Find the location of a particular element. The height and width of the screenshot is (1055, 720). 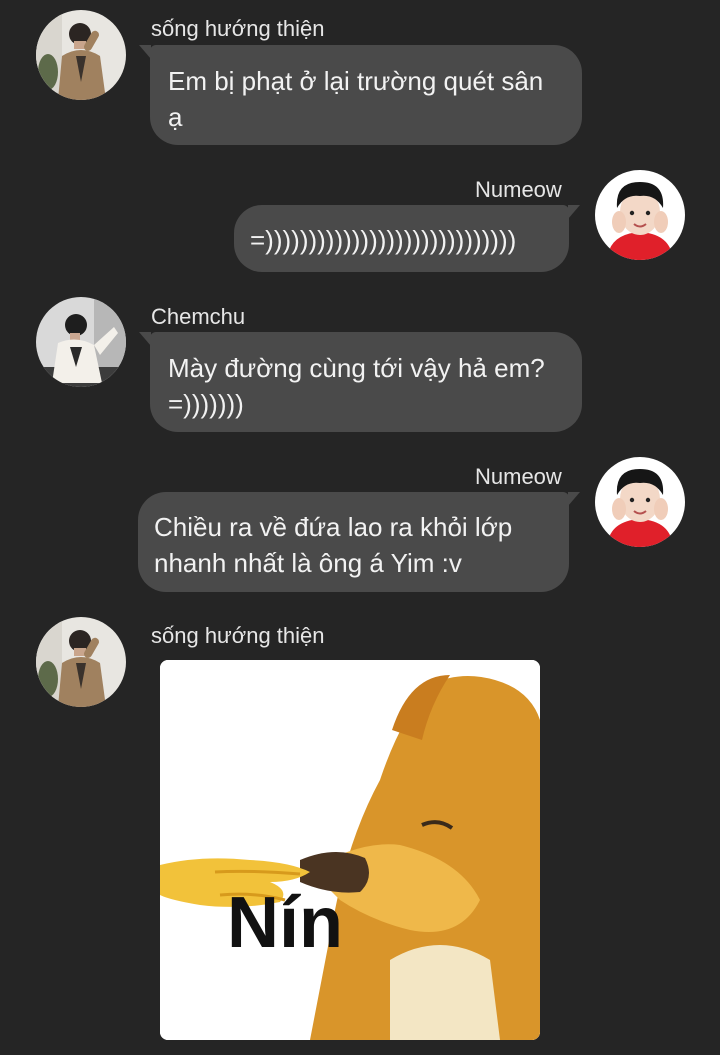

message-bubble: =))))))))))))))))))))))))))))) is located at coordinates (407, 238).